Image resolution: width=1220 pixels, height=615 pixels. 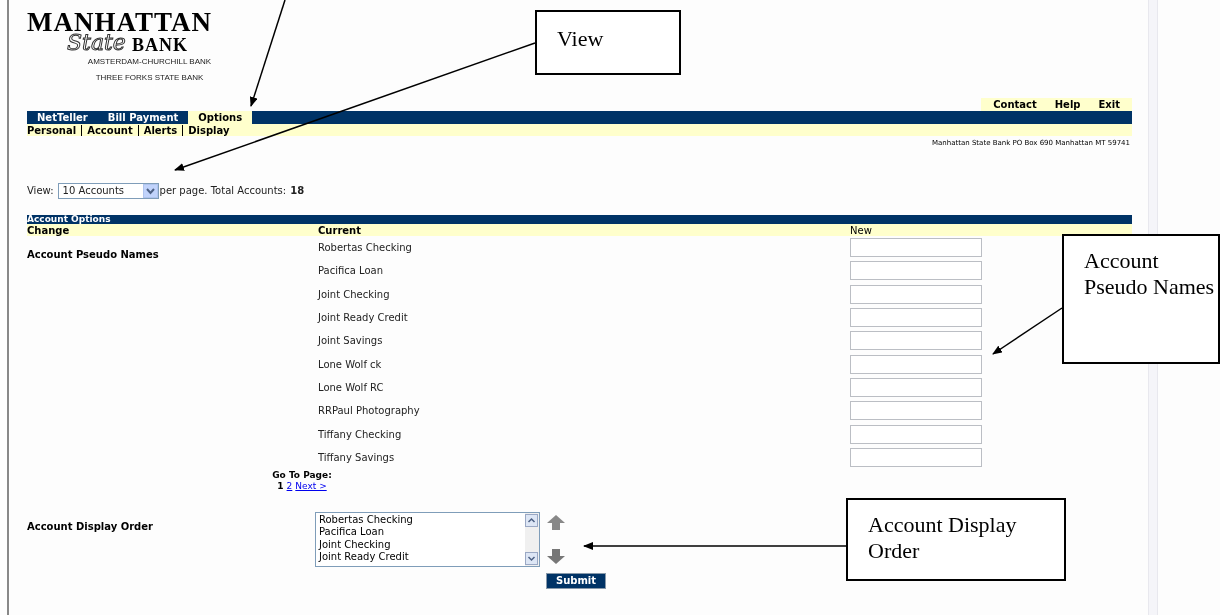 What do you see at coordinates (62, 117) in the screenshot?
I see `nav-tab: NetTeller` at bounding box center [62, 117].